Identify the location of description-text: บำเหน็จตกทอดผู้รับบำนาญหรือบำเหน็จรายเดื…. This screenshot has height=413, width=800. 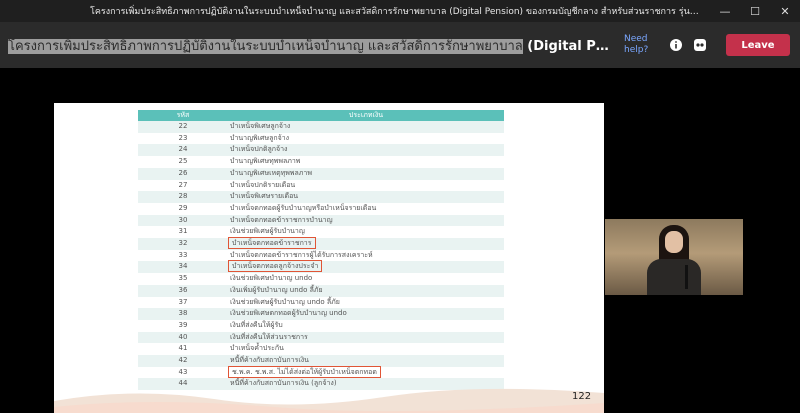
(303, 207).